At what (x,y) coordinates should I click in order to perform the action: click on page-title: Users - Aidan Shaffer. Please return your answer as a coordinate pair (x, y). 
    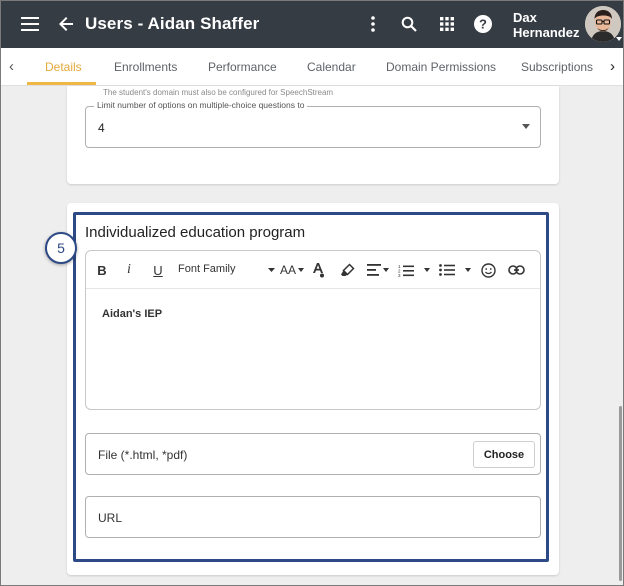
    Looking at the image, I should click on (172, 23).